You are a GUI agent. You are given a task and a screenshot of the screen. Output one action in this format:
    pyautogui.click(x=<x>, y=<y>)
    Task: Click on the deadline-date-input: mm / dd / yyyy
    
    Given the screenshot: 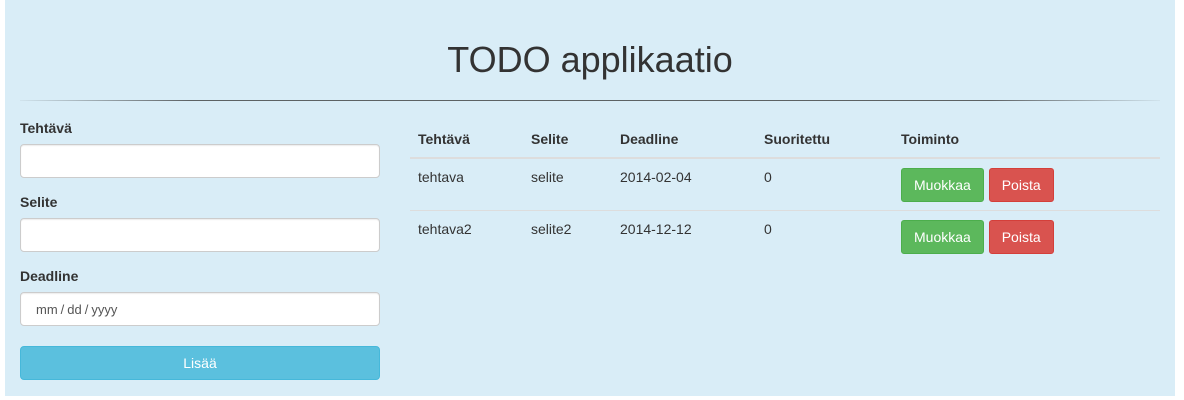 What is the action you would take?
    pyautogui.click(x=200, y=309)
    